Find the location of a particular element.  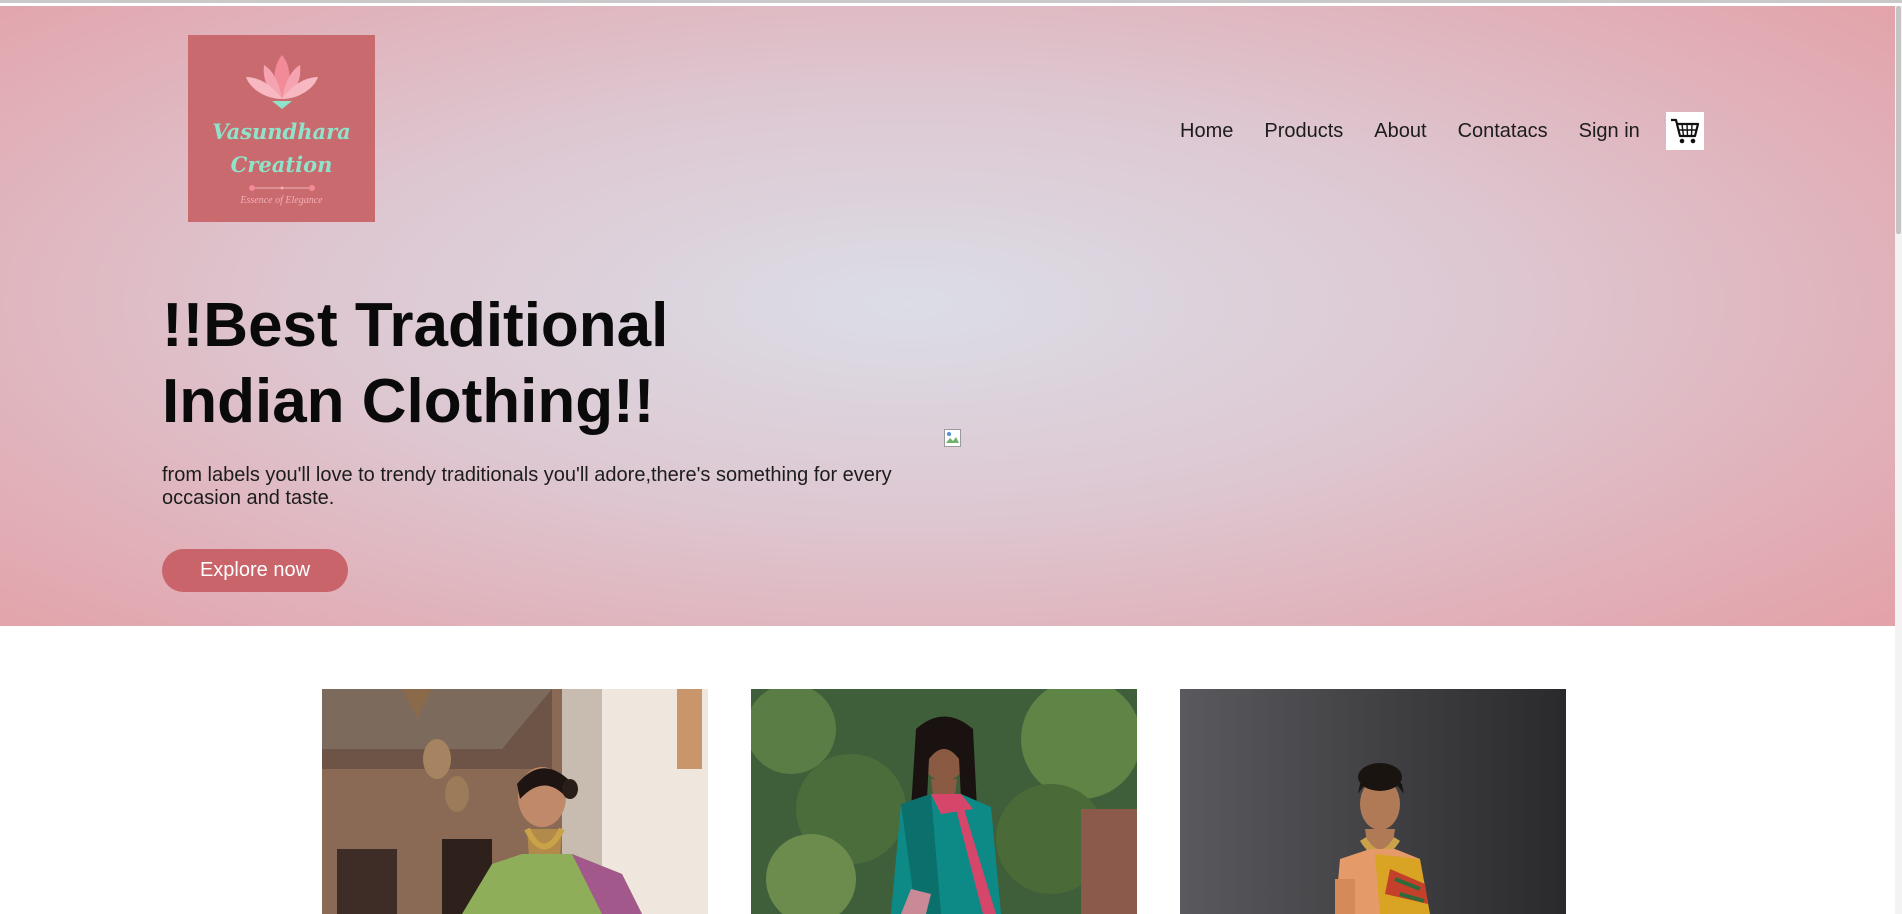

hero-headline: !!Best Traditional Indian Clothing!! is located at coordinates (415, 364).